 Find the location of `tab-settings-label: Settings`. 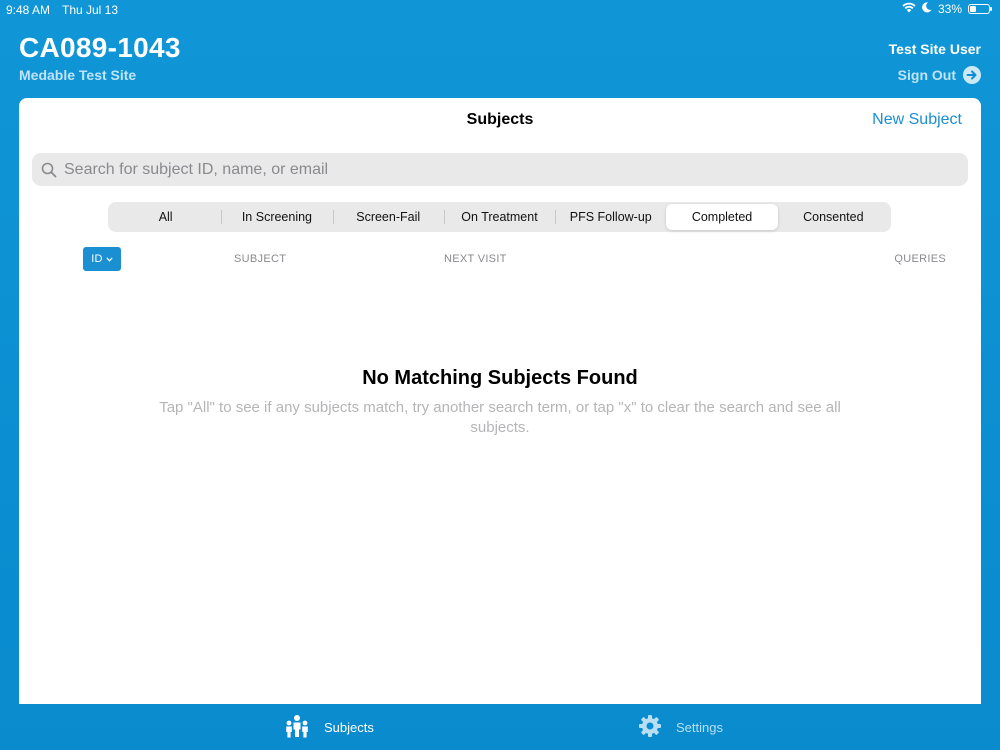

tab-settings-label: Settings is located at coordinates (699, 727).